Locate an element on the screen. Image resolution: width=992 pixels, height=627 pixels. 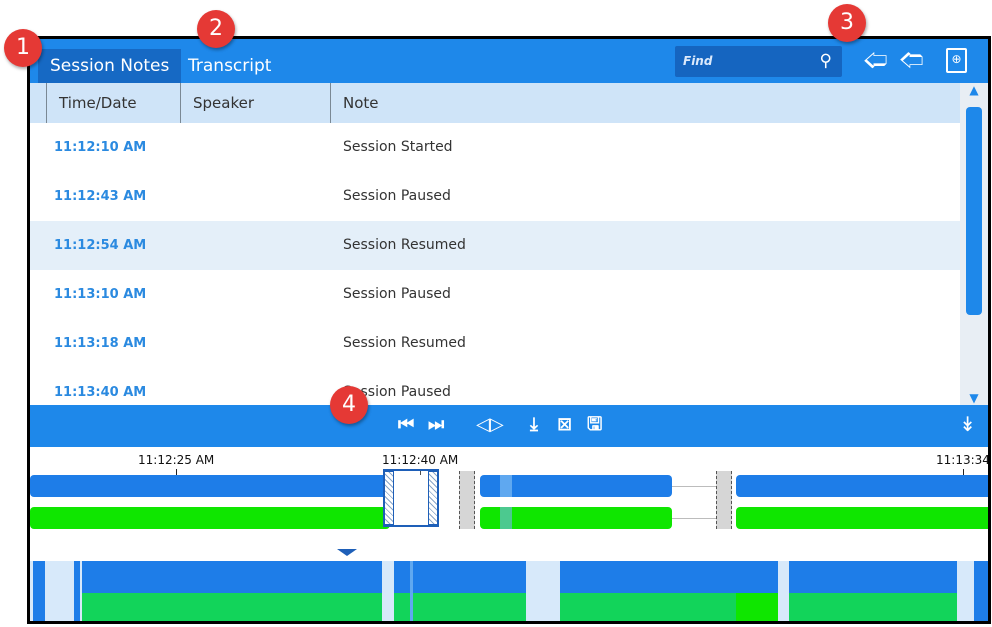
row-note: Session Started is located at coordinates (398, 147).